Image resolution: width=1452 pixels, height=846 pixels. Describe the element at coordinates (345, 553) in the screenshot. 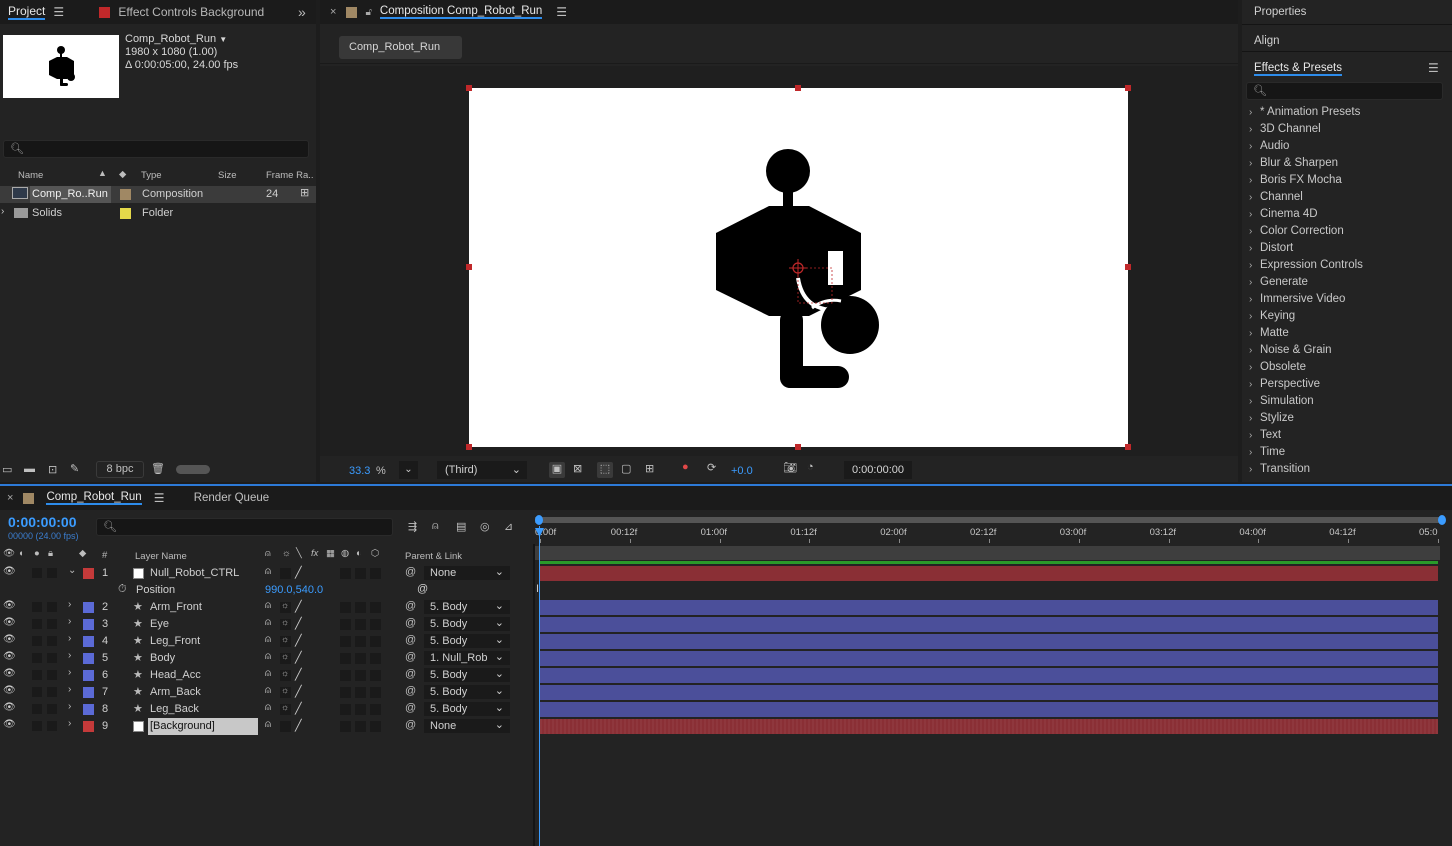

I see `motion-blur-col-icon: ◍` at that location.